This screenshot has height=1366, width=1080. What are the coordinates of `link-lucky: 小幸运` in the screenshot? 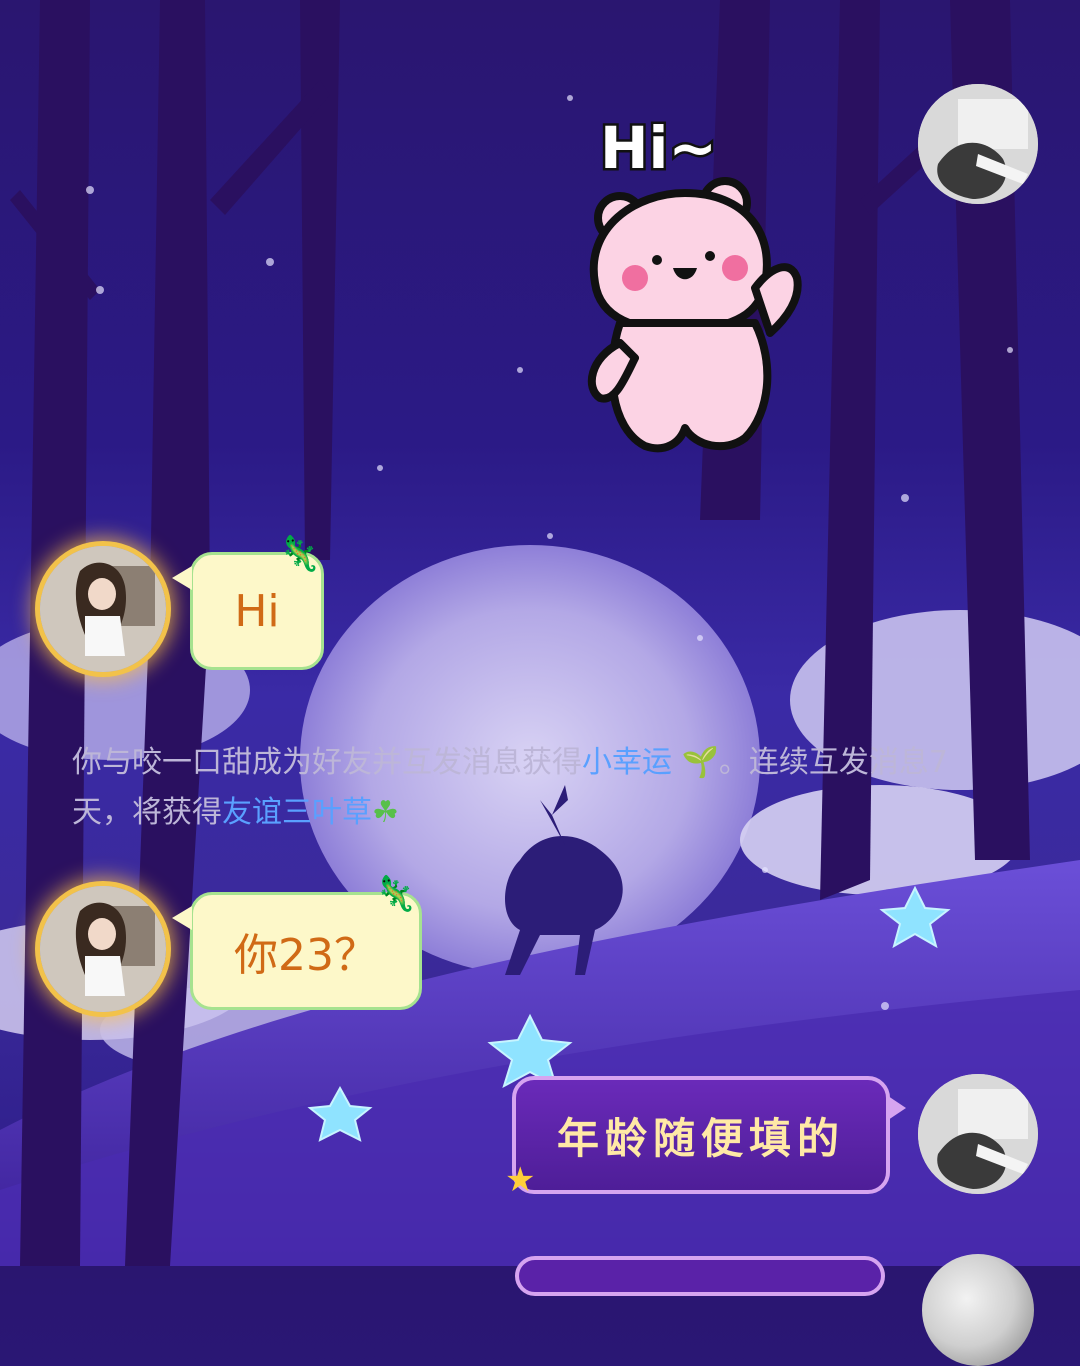 It's located at (627, 762).